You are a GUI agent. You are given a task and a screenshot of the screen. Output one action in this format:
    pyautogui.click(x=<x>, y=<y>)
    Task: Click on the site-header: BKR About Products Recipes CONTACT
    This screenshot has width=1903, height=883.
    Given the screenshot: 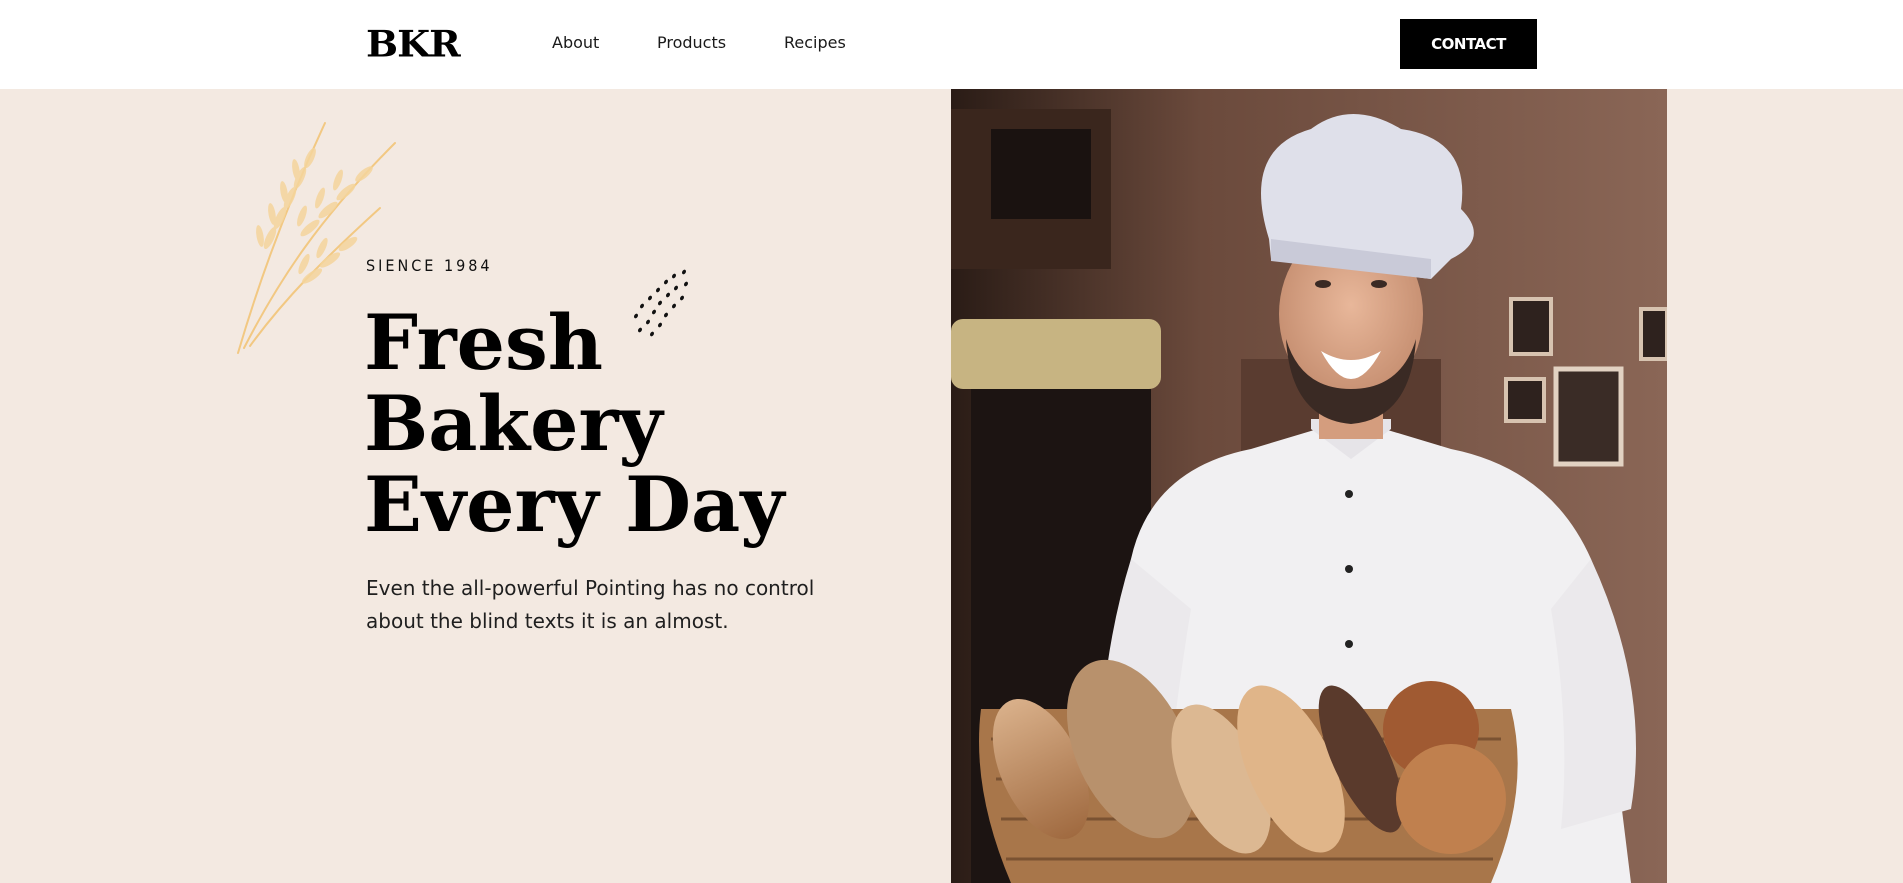 What is the action you would take?
    pyautogui.click(x=951, y=44)
    